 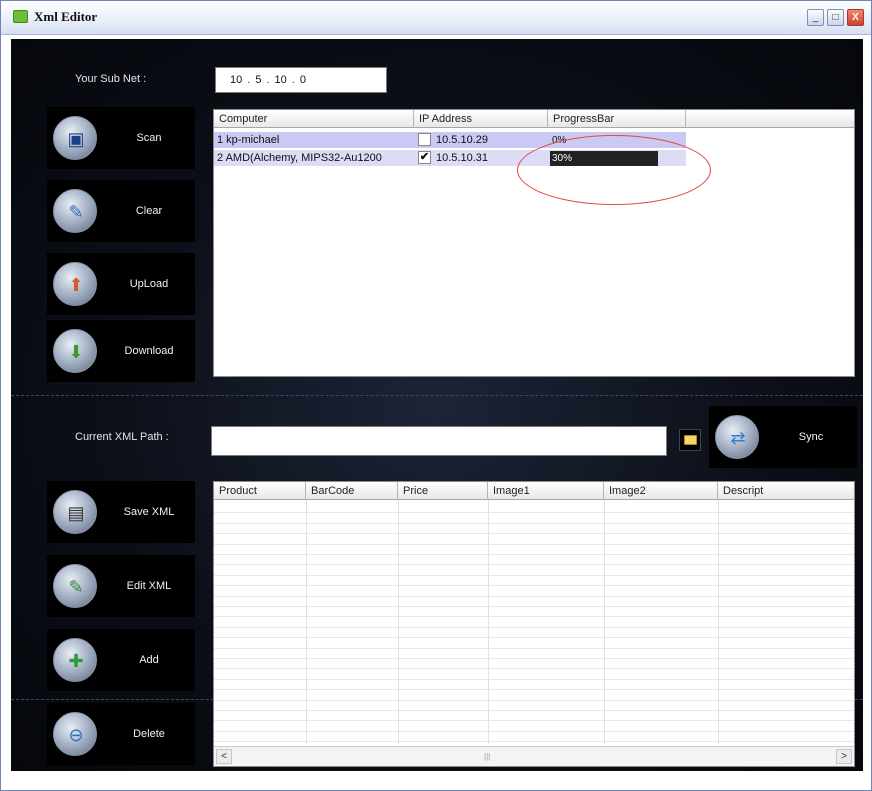 I want to click on sync-button: ⇄ Sync, so click(x=783, y=437).